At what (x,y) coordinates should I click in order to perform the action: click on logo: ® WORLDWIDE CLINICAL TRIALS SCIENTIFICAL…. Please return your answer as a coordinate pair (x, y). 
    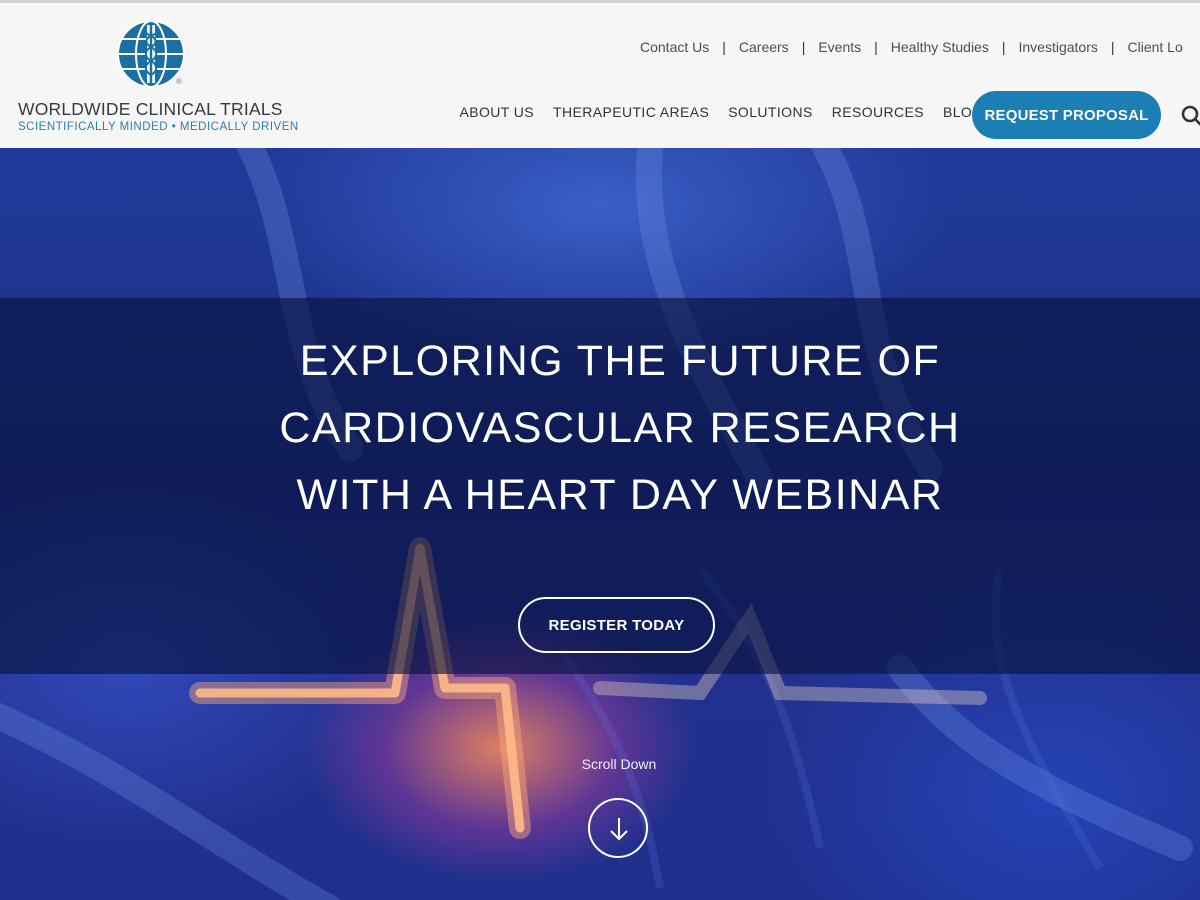
    Looking at the image, I should click on (158, 77).